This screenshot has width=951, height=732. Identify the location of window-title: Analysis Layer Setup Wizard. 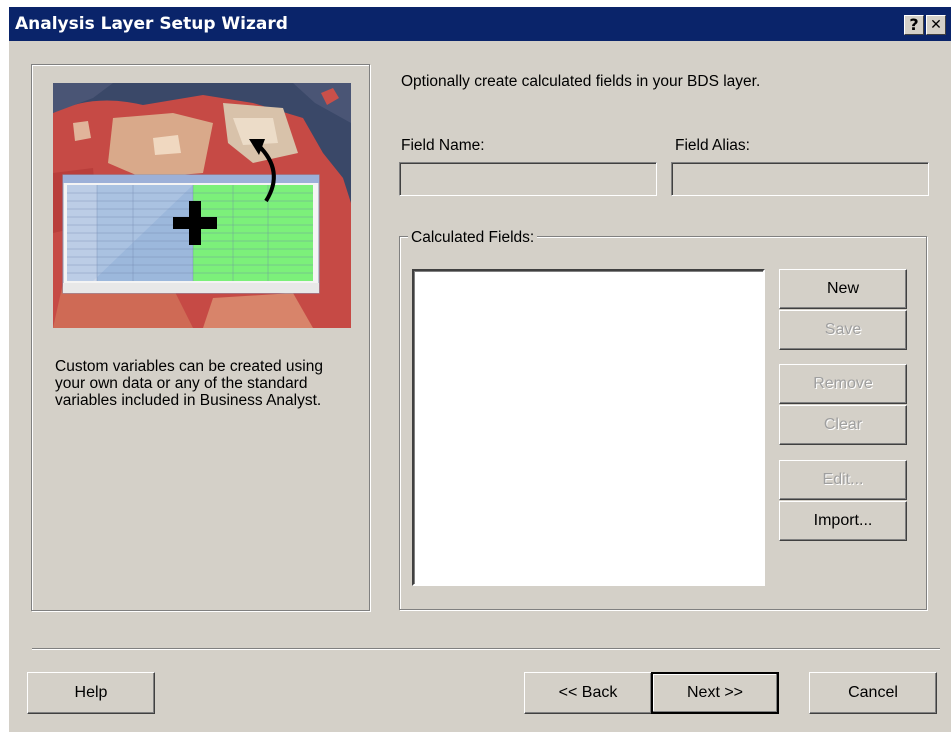
(151, 24).